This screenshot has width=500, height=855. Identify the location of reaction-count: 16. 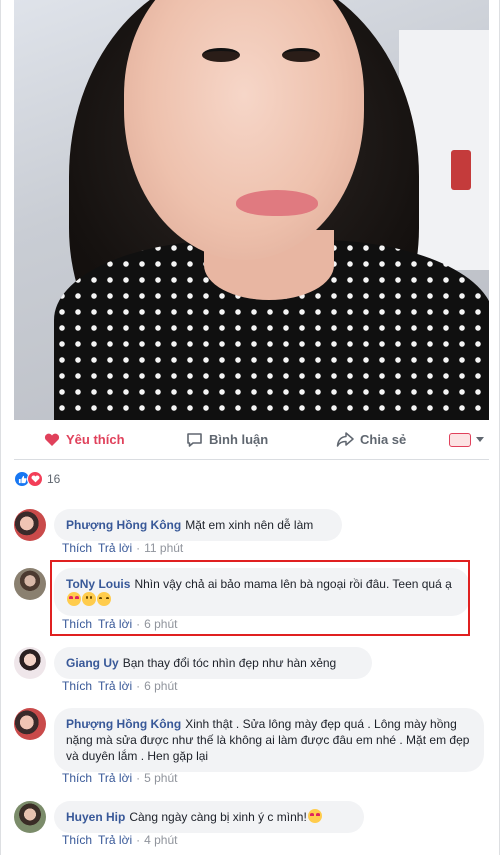
(54, 479).